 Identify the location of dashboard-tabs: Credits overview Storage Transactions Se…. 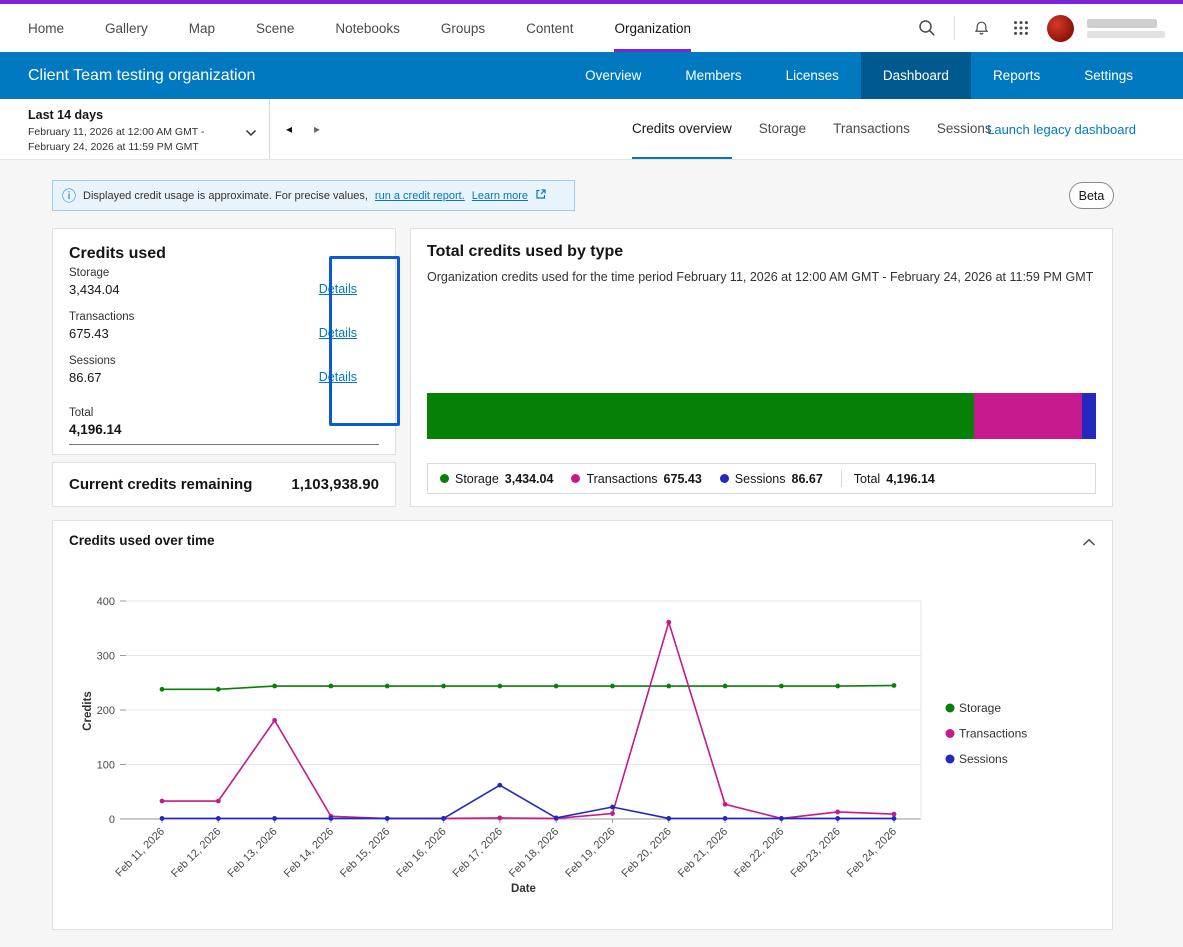
(812, 129).